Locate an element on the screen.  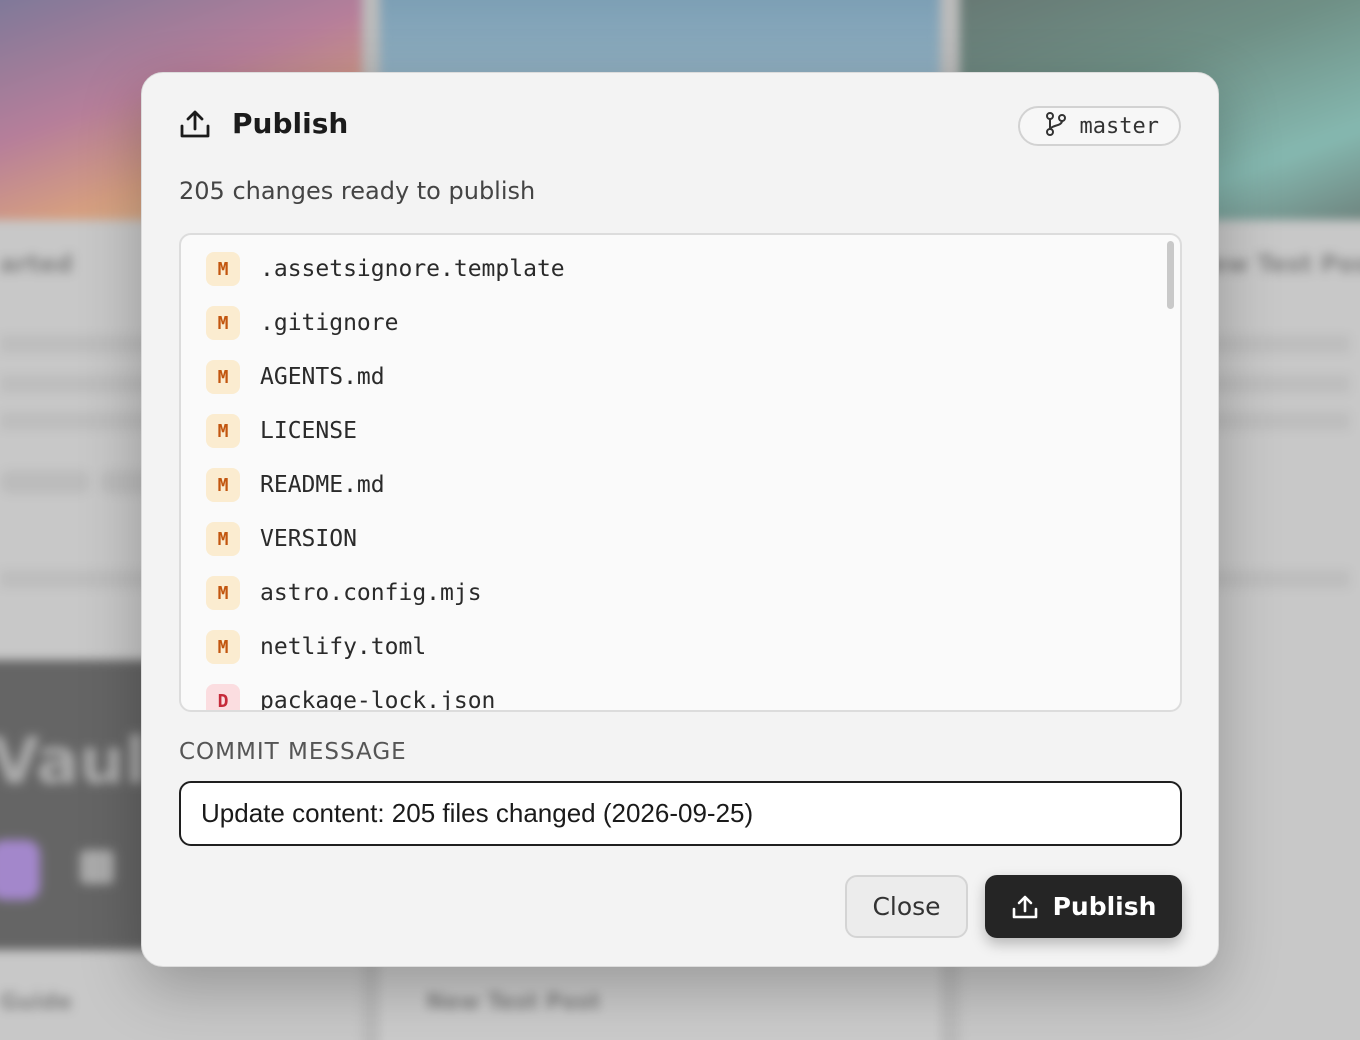
file-name: astro.config.mjs is located at coordinates (371, 593).